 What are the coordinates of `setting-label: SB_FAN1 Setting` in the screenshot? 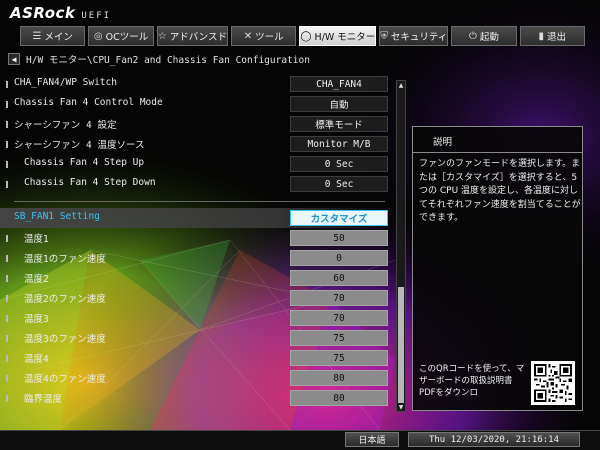 It's located at (57, 216).